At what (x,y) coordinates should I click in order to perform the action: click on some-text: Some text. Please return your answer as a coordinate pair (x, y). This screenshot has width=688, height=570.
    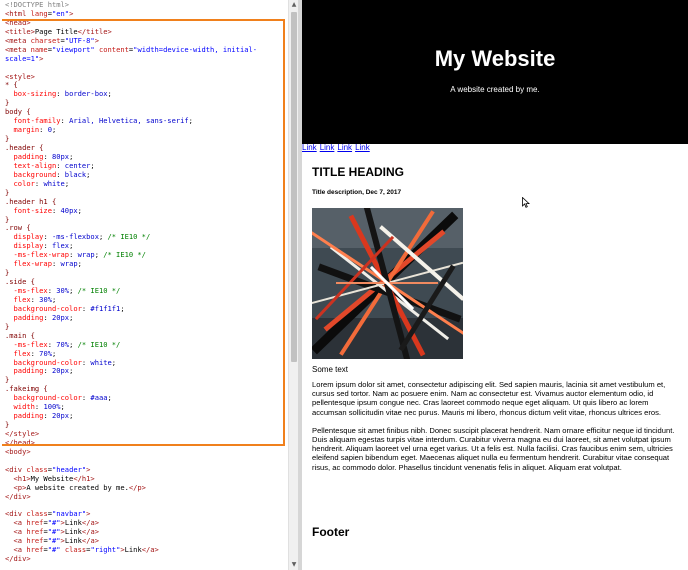
    Looking at the image, I should click on (330, 369).